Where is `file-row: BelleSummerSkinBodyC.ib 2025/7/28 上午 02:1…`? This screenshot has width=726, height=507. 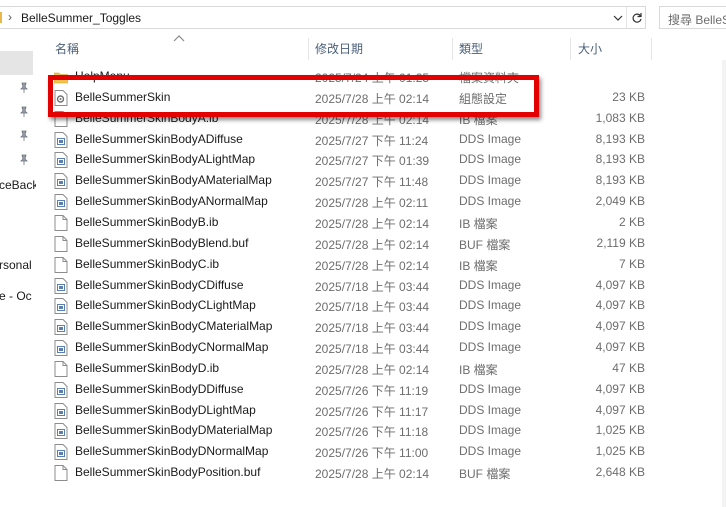 file-row: BelleSummerSkinBodyC.ib 2025/7/28 上午 02:1… is located at coordinates (385, 264).